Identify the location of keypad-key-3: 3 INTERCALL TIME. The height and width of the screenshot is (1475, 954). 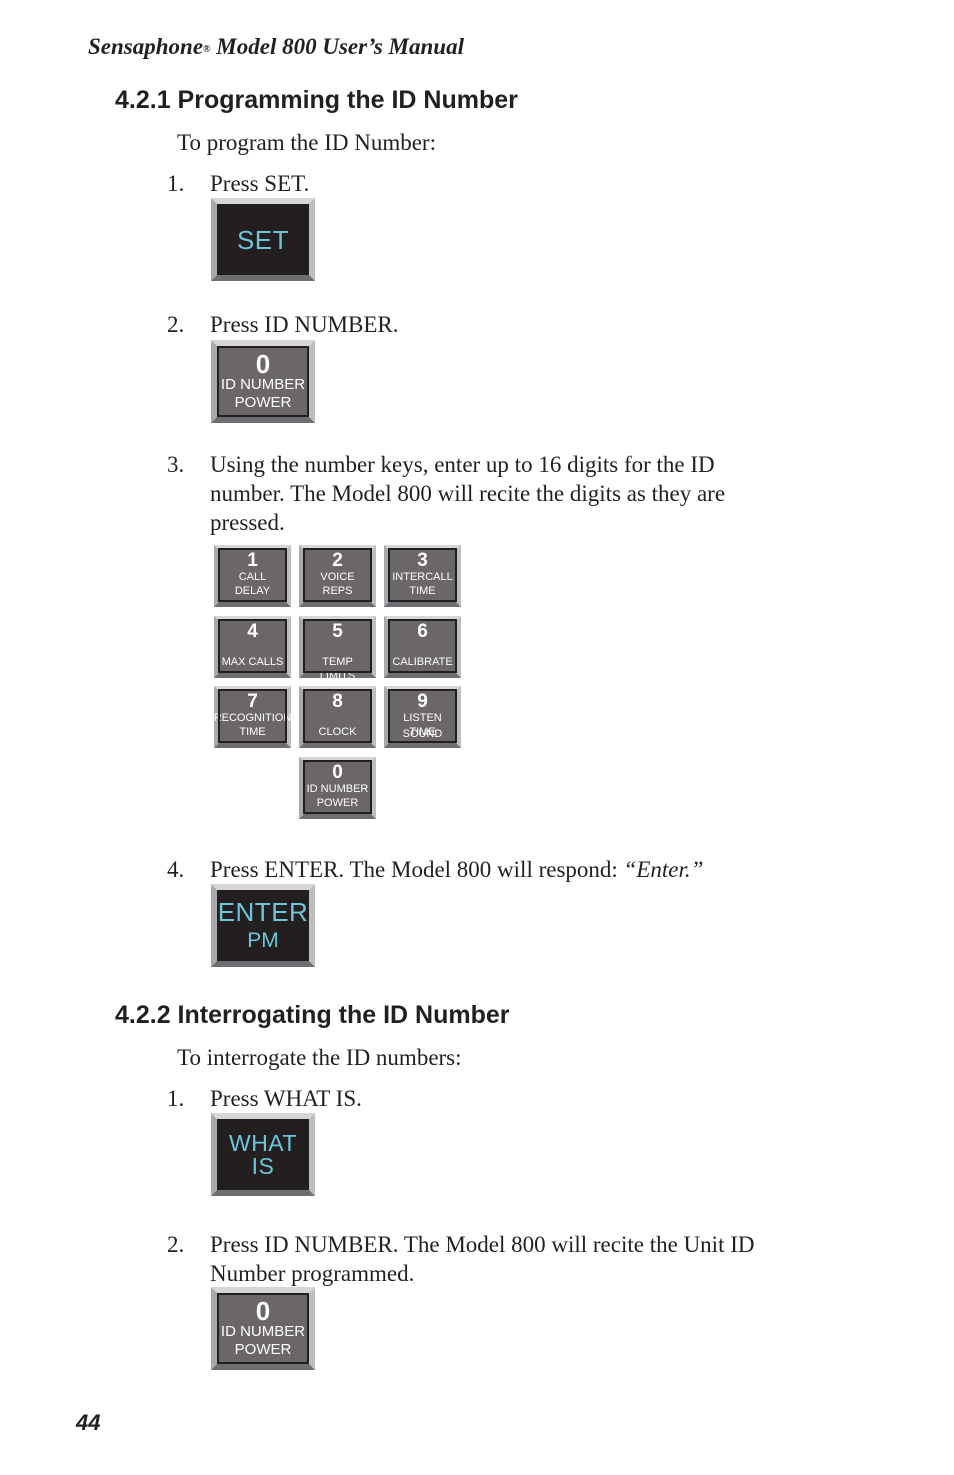
(422, 576).